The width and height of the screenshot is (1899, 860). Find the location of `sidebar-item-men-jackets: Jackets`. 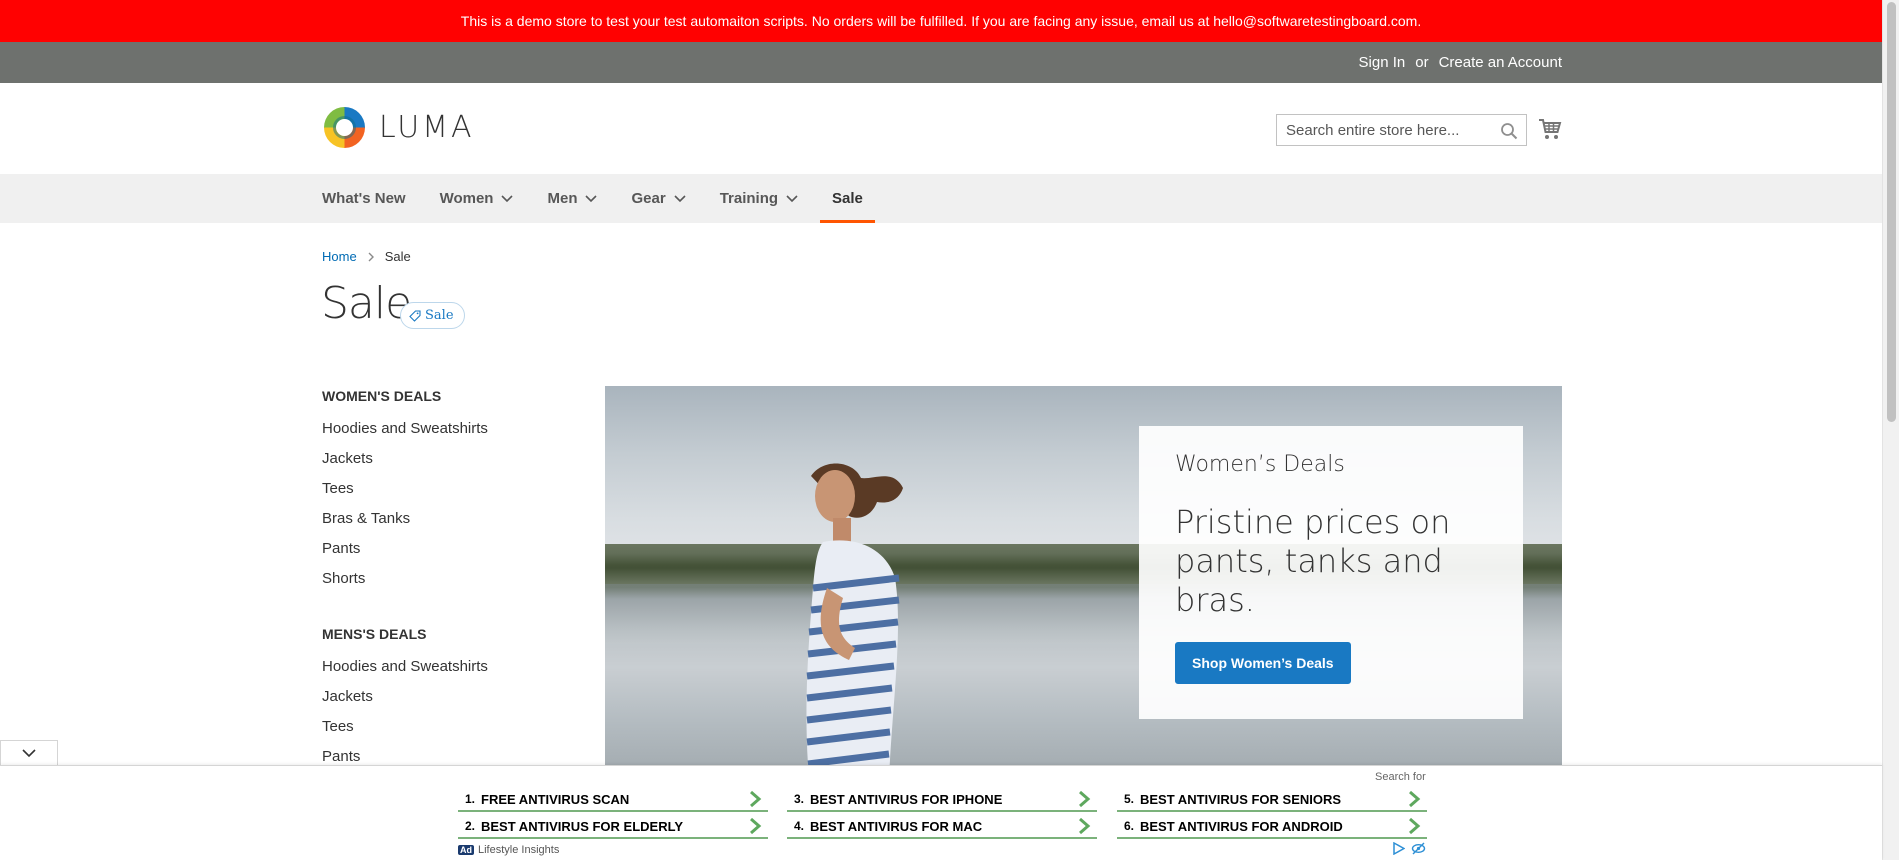

sidebar-item-men-jackets: Jackets is located at coordinates (447, 697).